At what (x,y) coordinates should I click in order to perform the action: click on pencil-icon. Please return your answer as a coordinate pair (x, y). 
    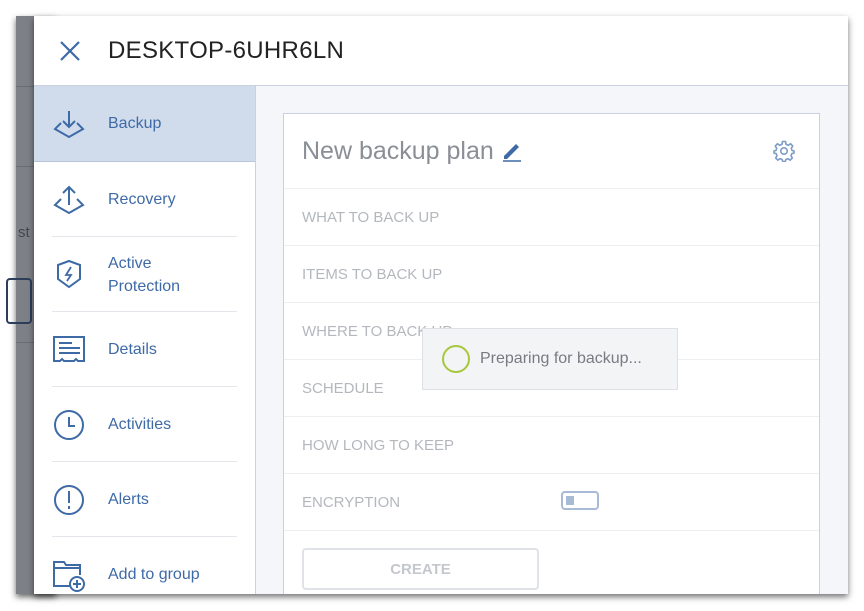
    Looking at the image, I should click on (512, 151).